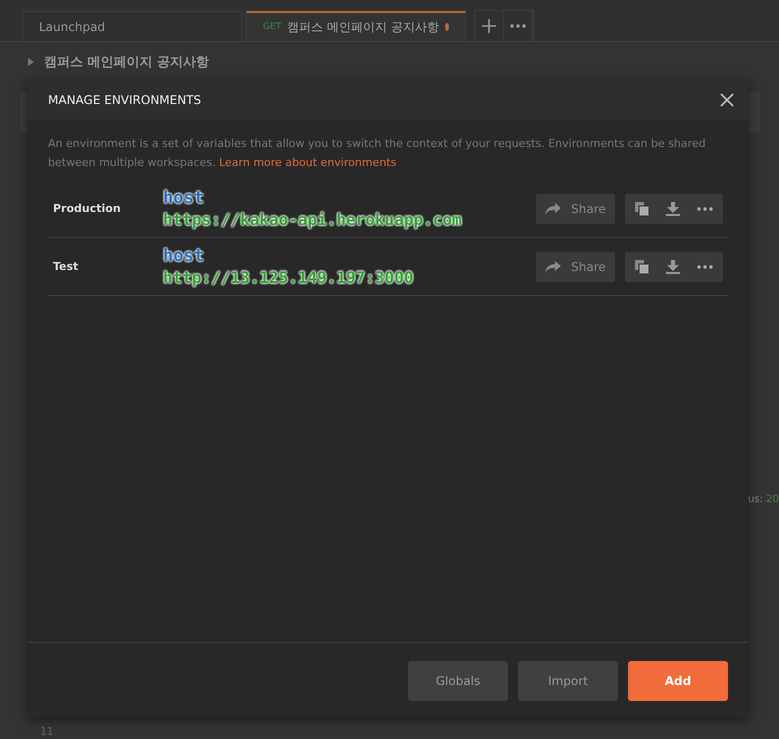  Describe the element at coordinates (377, 153) in the screenshot. I see `description-text: An environment is a set of variables that allow you to switch the context of your requests. Environments can be shared between multiple workspaces. Learn more about environments` at that location.